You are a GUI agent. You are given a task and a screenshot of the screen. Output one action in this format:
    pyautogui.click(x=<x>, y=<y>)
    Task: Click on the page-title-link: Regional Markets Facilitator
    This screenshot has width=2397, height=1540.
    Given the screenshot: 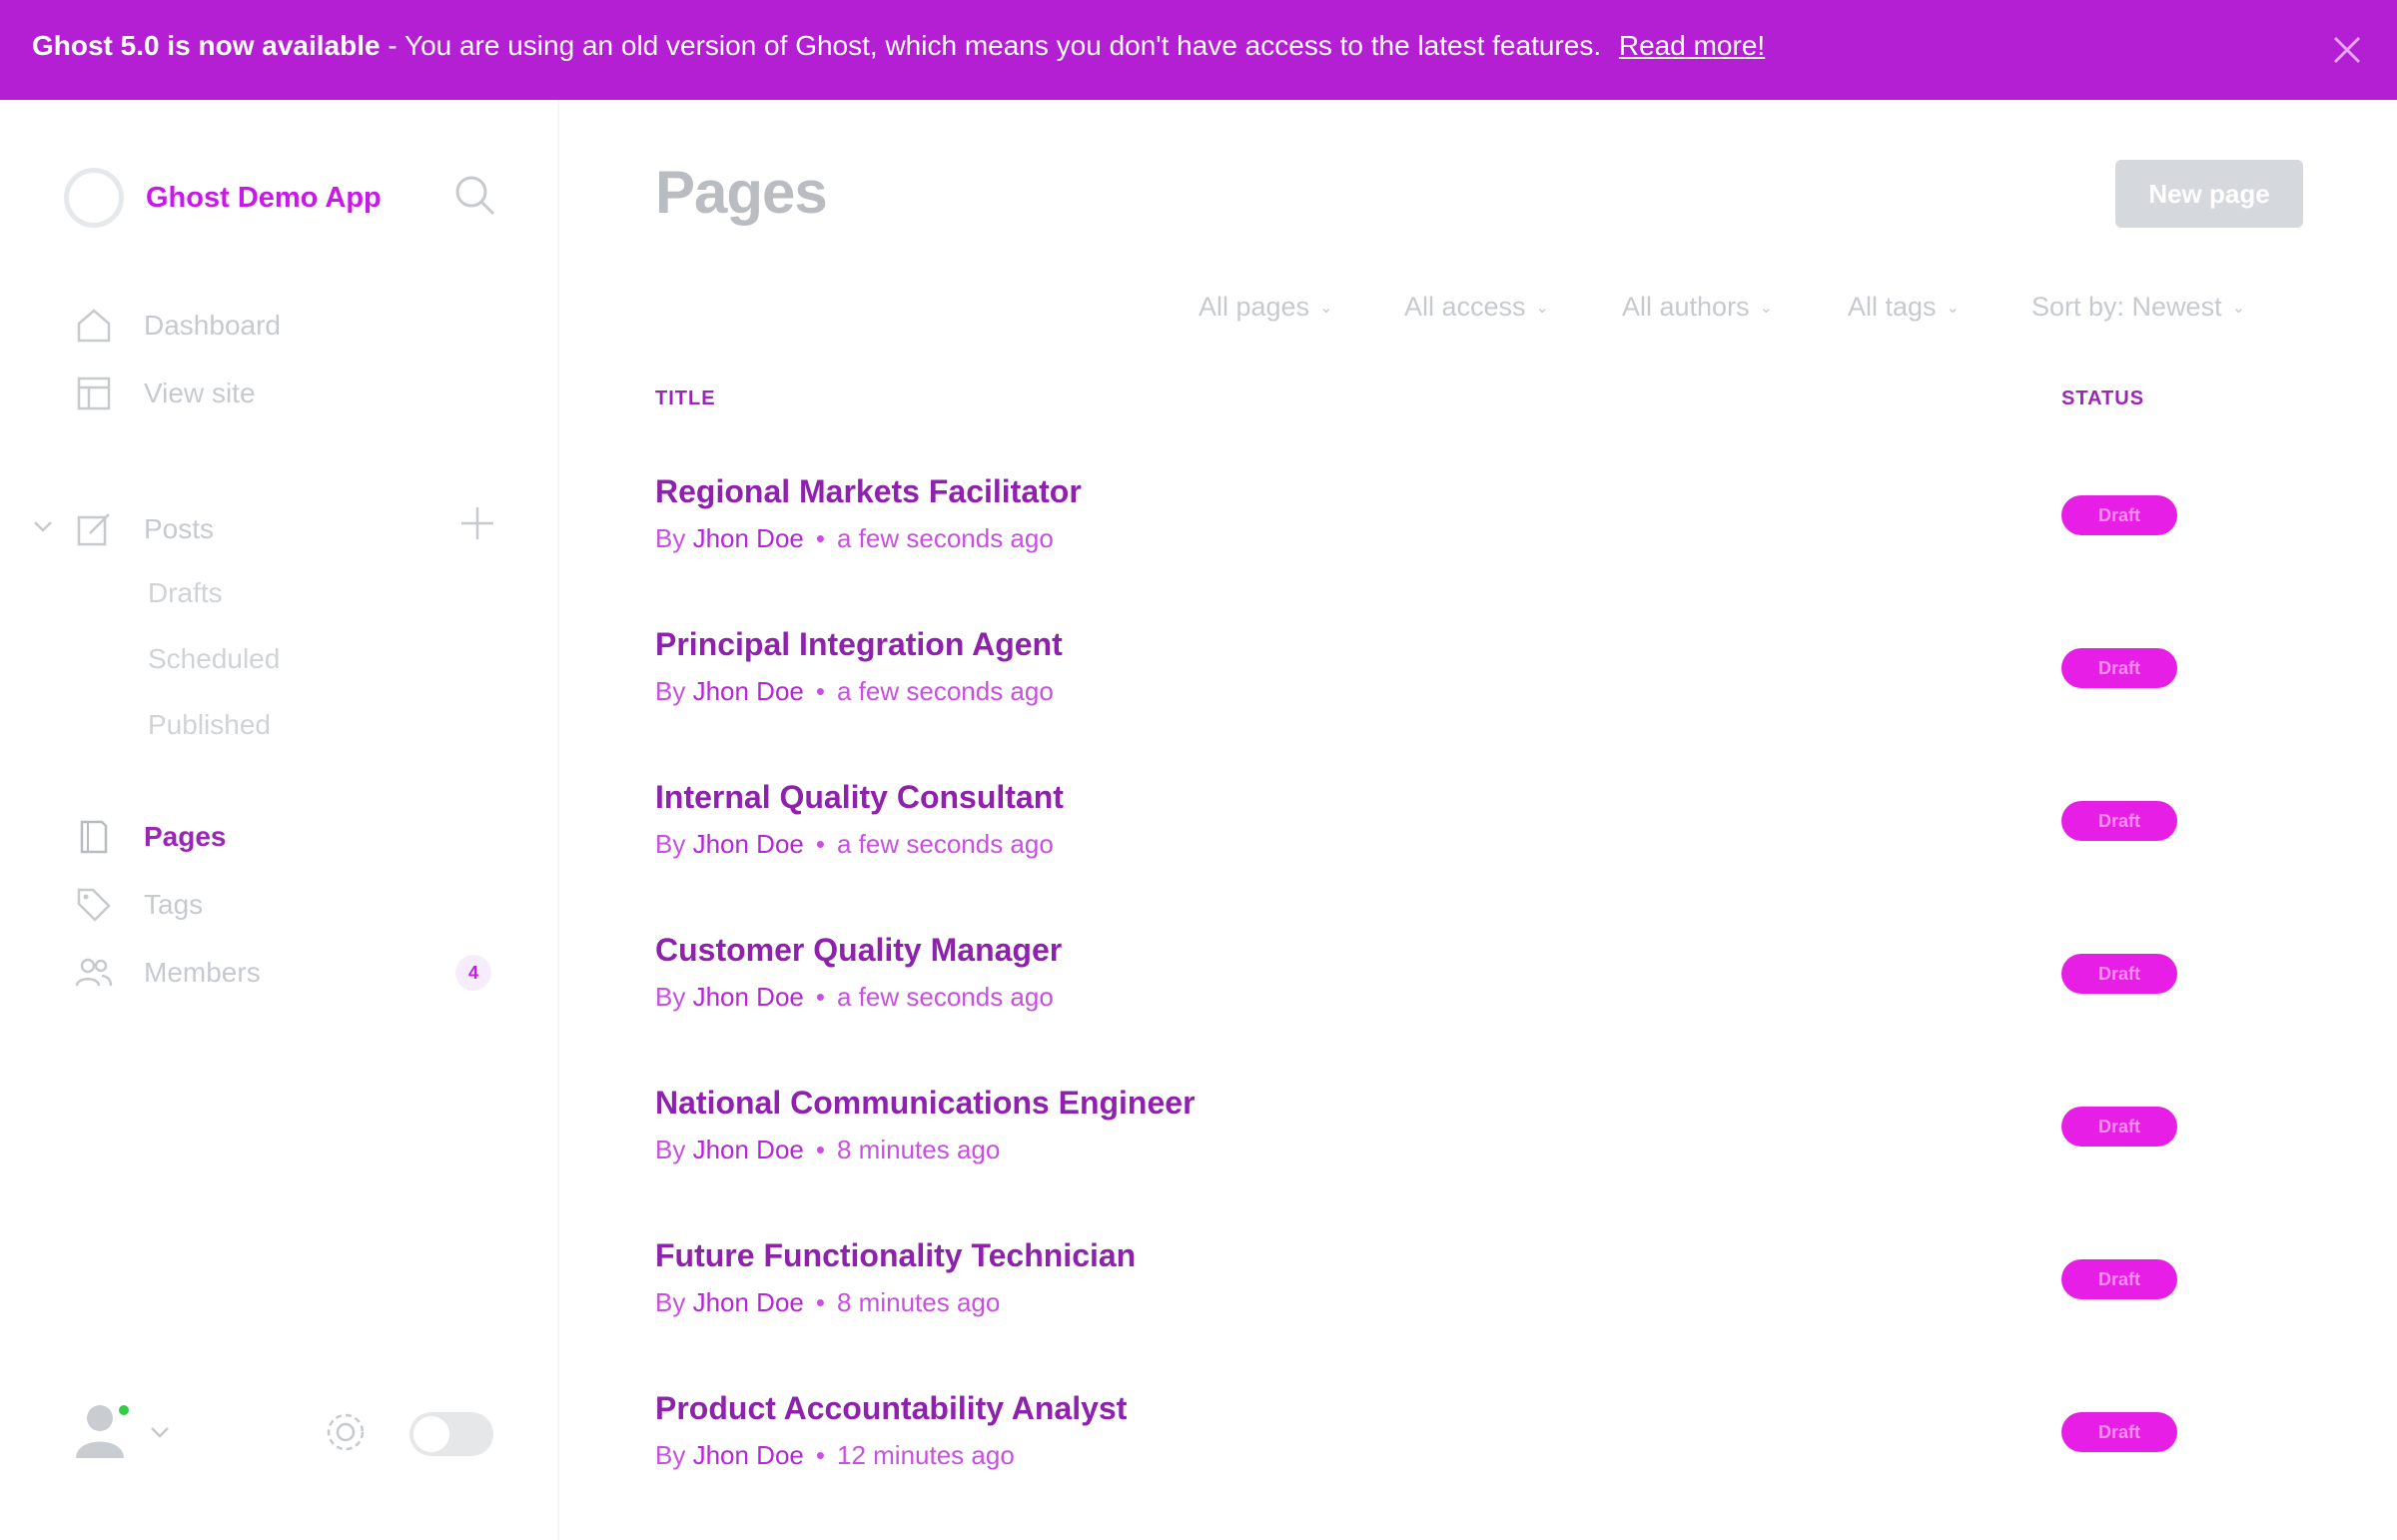 What is the action you would take?
    pyautogui.click(x=869, y=492)
    